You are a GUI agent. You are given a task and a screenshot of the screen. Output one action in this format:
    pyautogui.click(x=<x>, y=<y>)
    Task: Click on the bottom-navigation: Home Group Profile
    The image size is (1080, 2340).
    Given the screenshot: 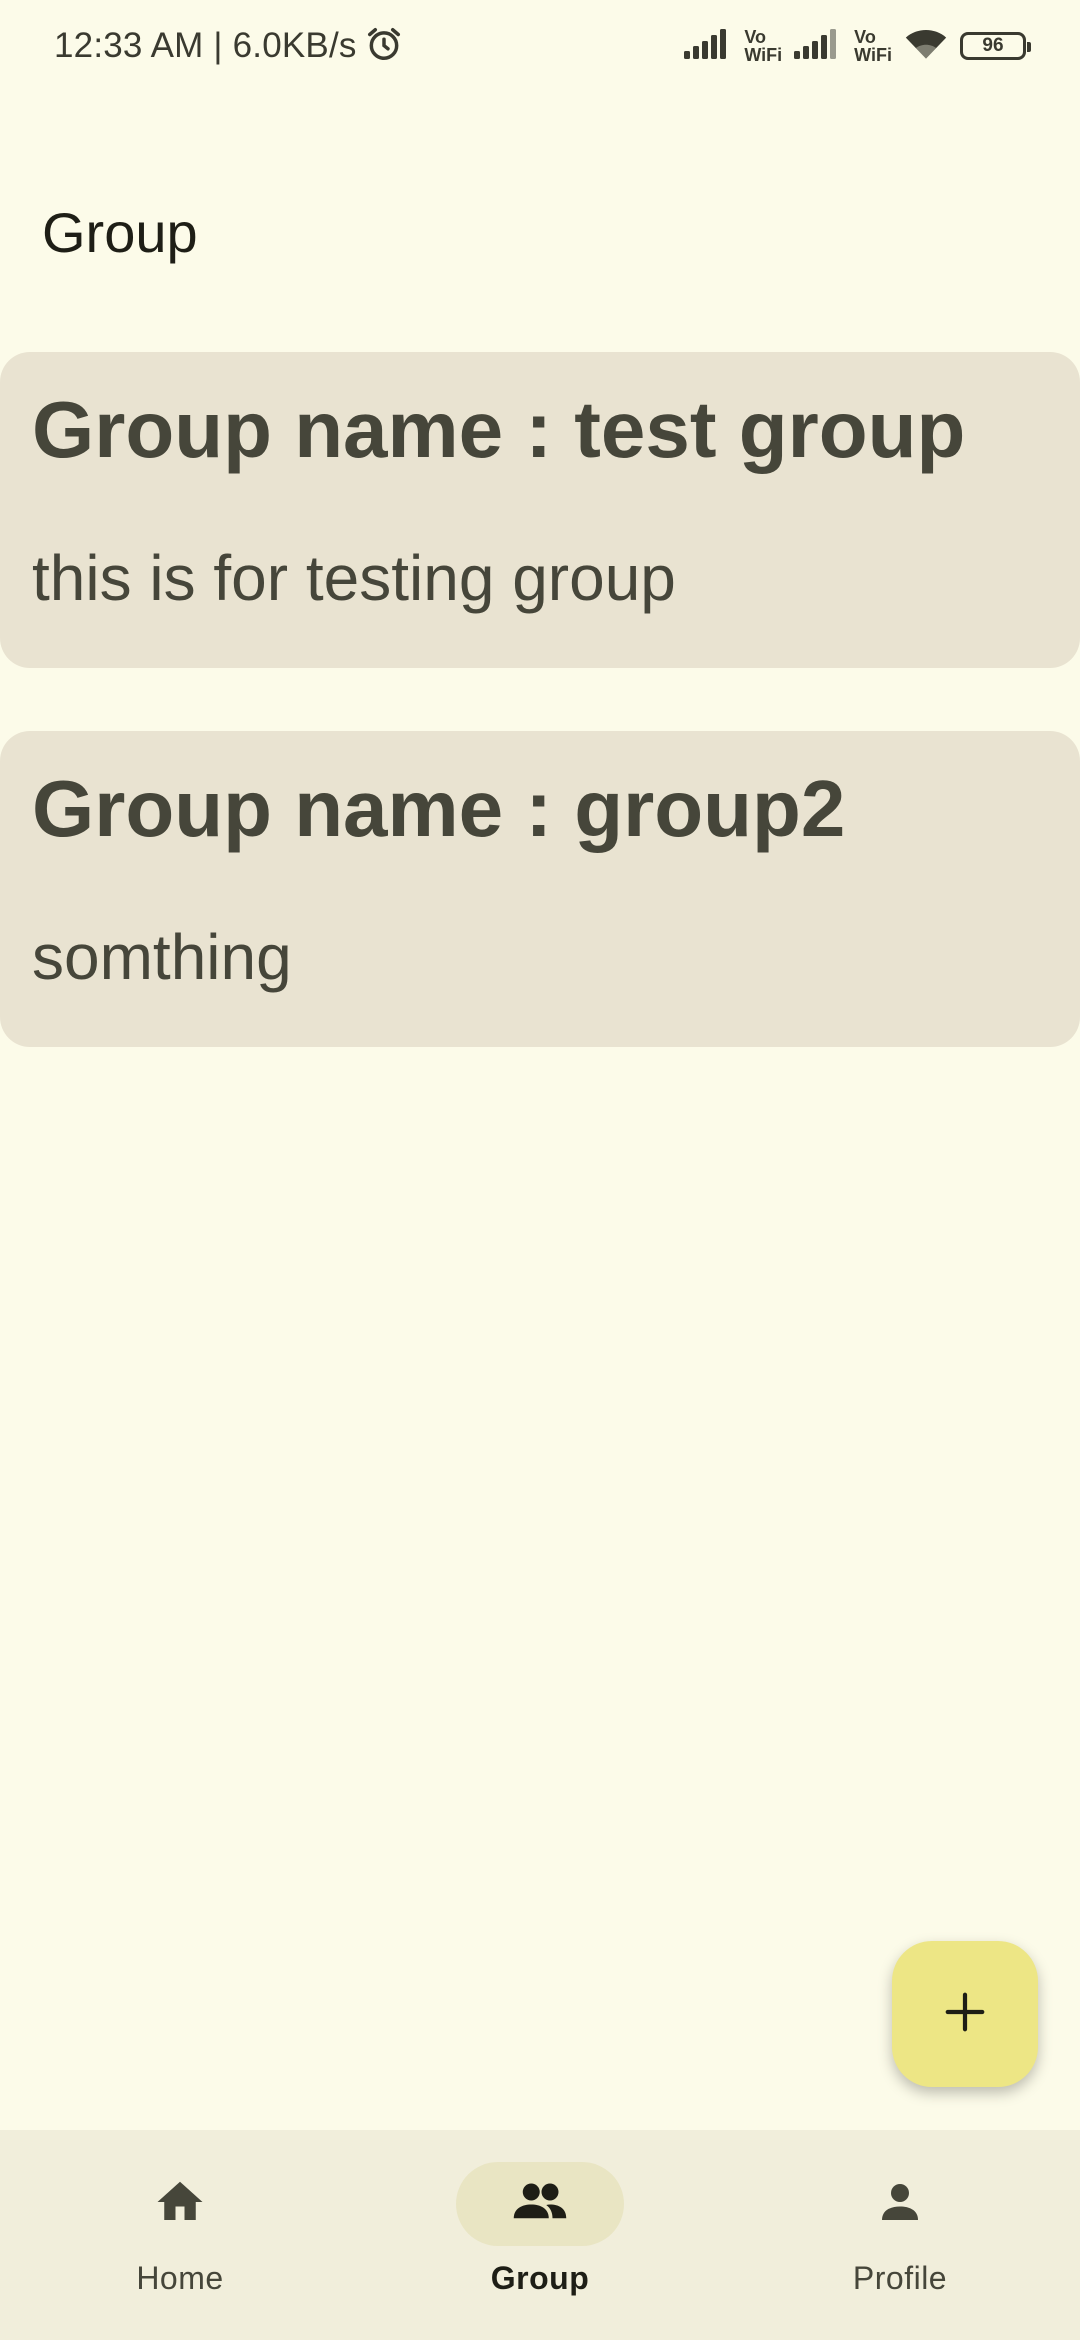 What is the action you would take?
    pyautogui.click(x=540, y=2235)
    